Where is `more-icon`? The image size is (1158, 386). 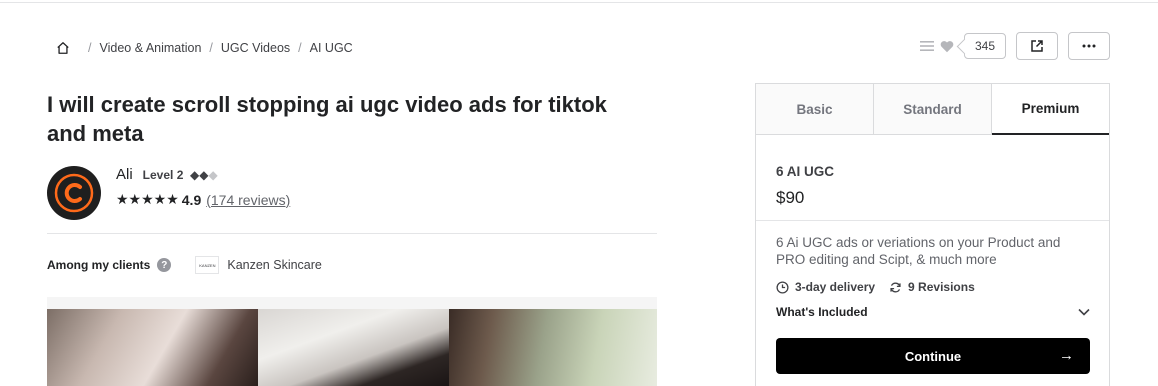 more-icon is located at coordinates (1089, 46).